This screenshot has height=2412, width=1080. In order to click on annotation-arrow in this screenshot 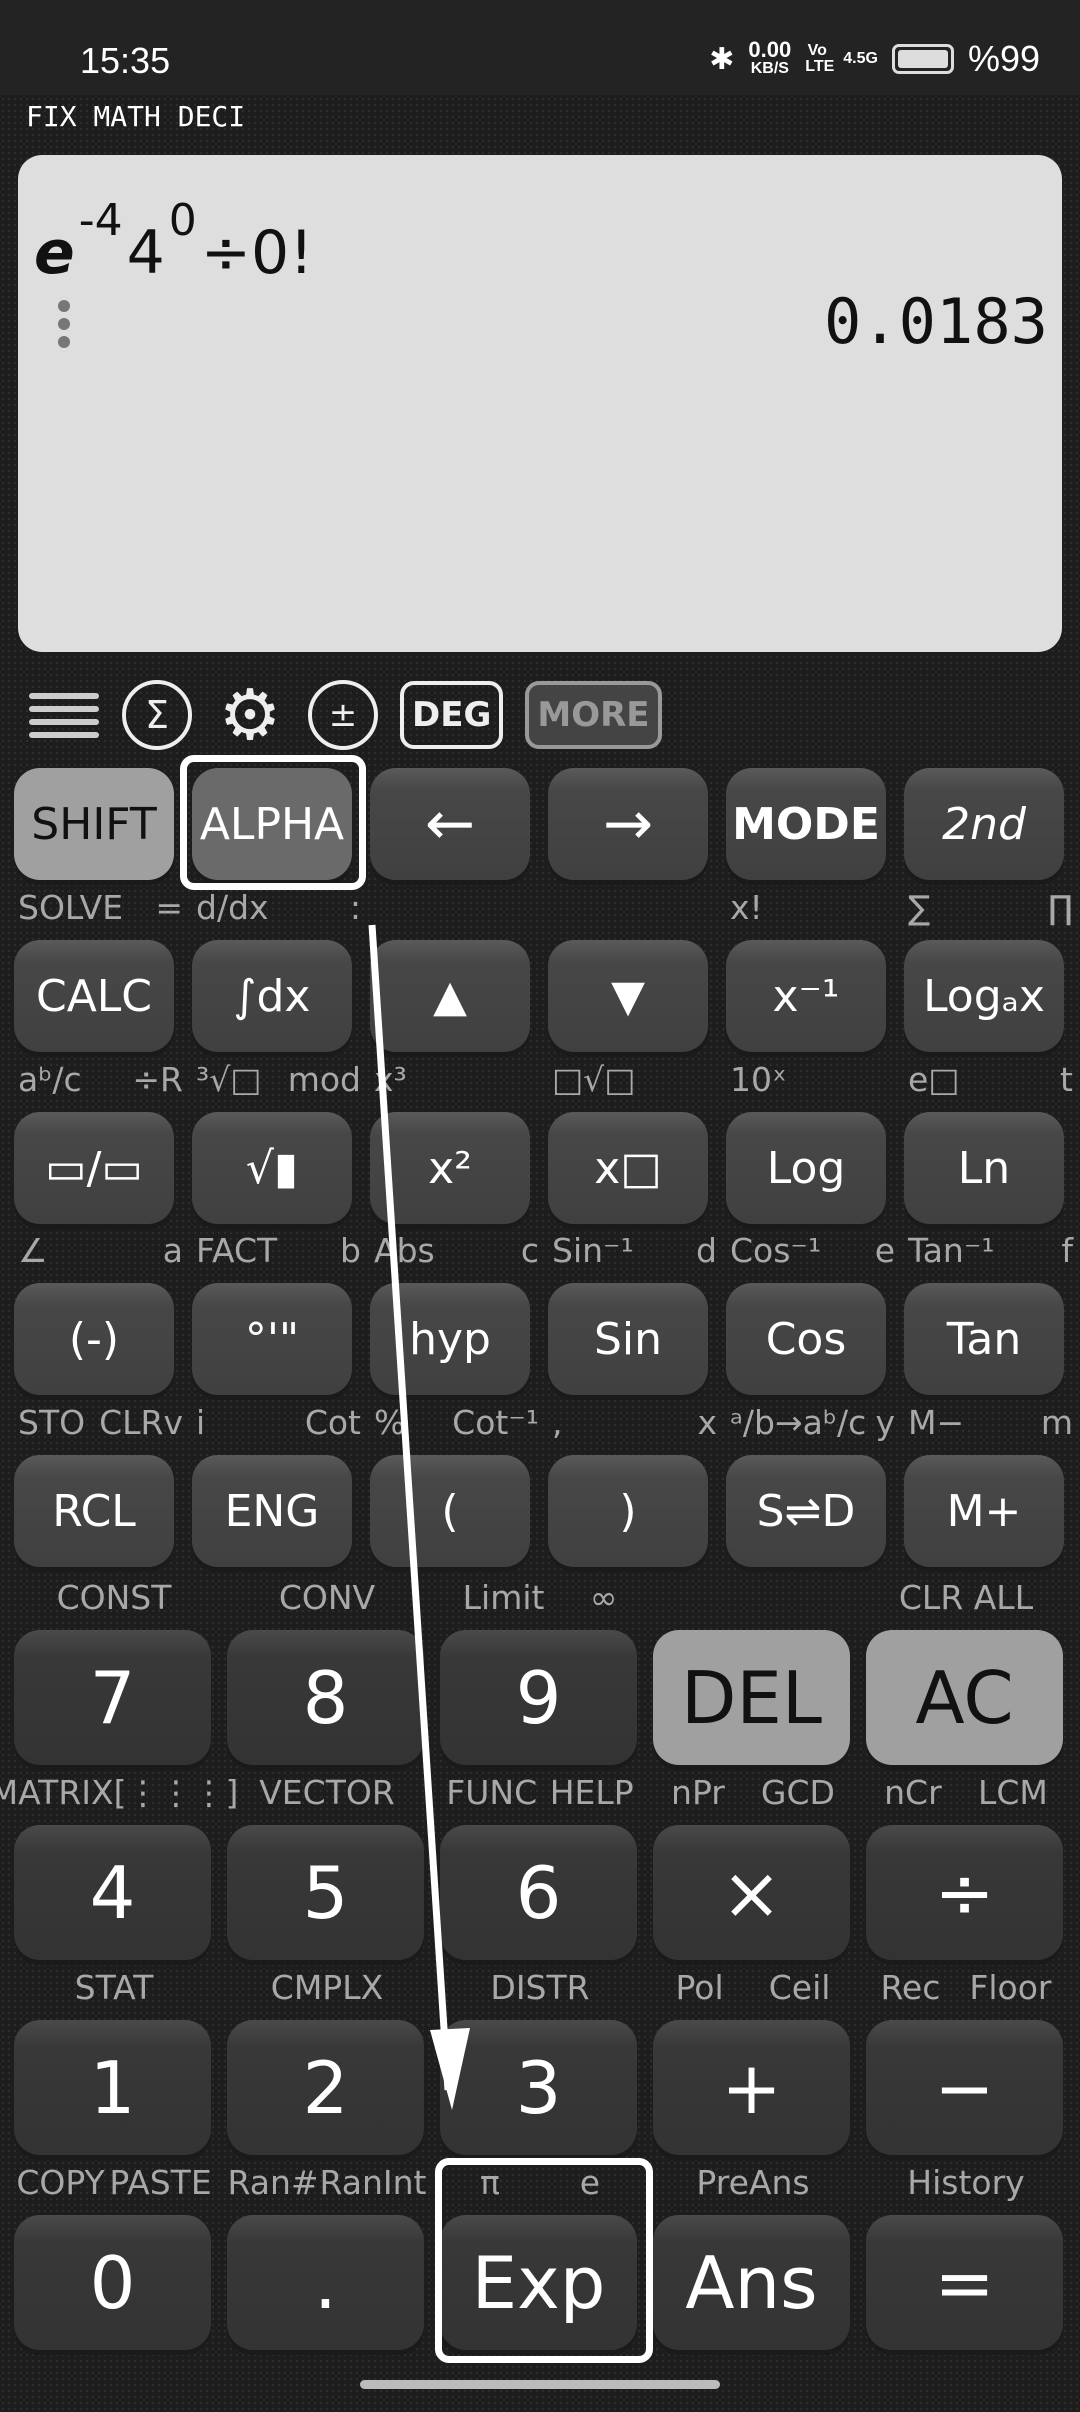, I will do `click(419, 1517)`.